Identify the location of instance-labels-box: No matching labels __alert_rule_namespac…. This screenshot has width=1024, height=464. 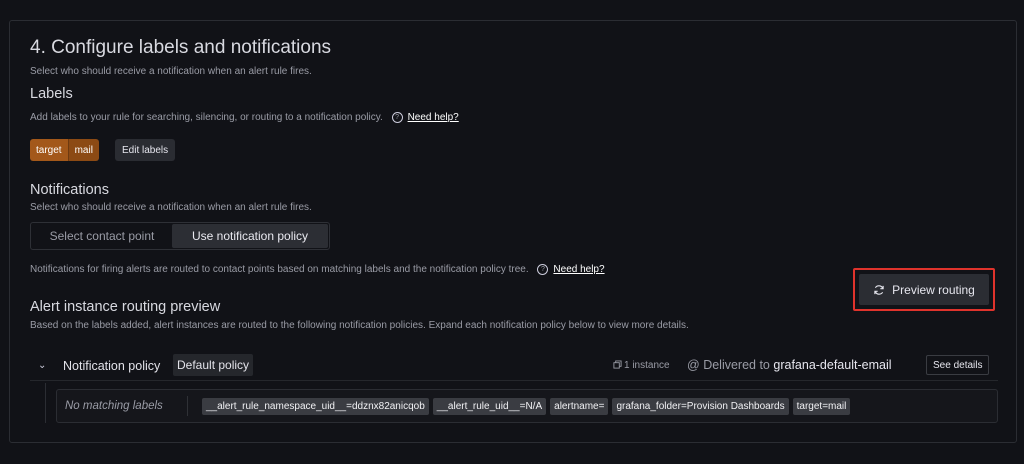
(527, 406).